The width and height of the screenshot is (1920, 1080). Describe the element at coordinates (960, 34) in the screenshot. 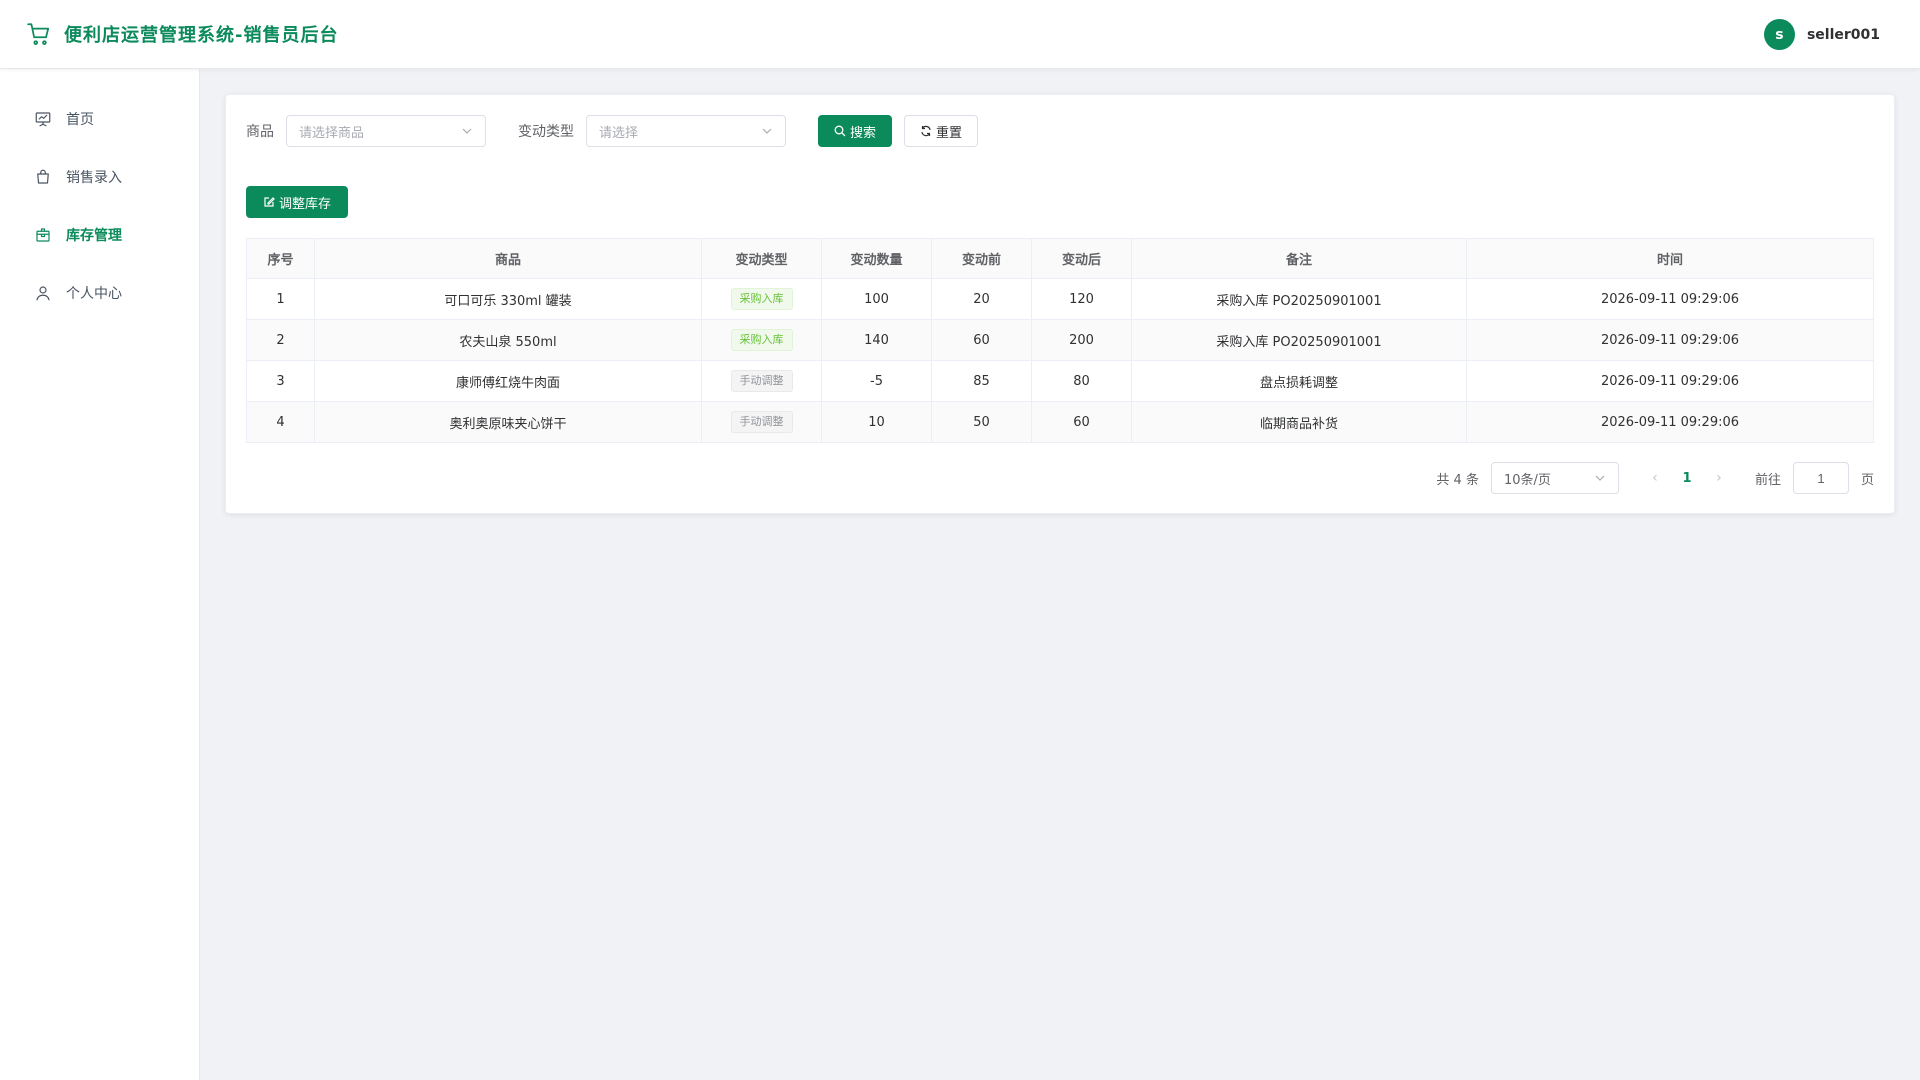

I see `top-header: 便利店运营管理系统-销售员后台 s seller001` at that location.